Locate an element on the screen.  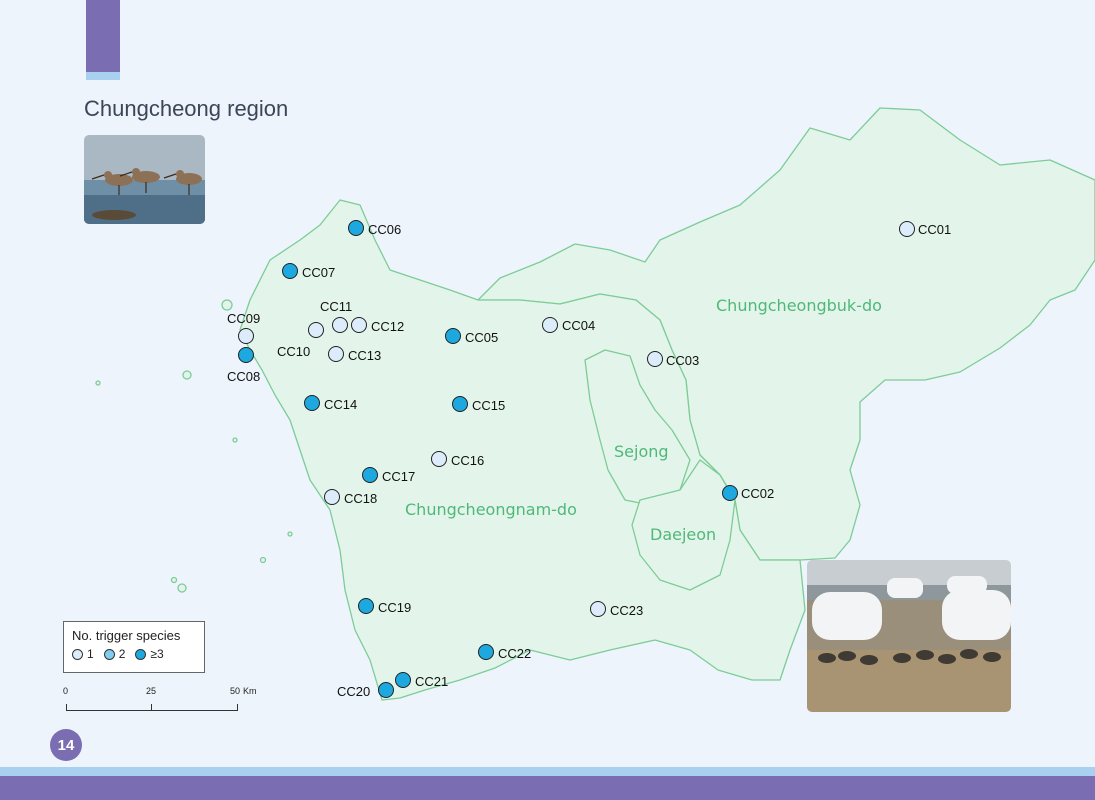
site-cc14: CC14 is located at coordinates (331, 404).